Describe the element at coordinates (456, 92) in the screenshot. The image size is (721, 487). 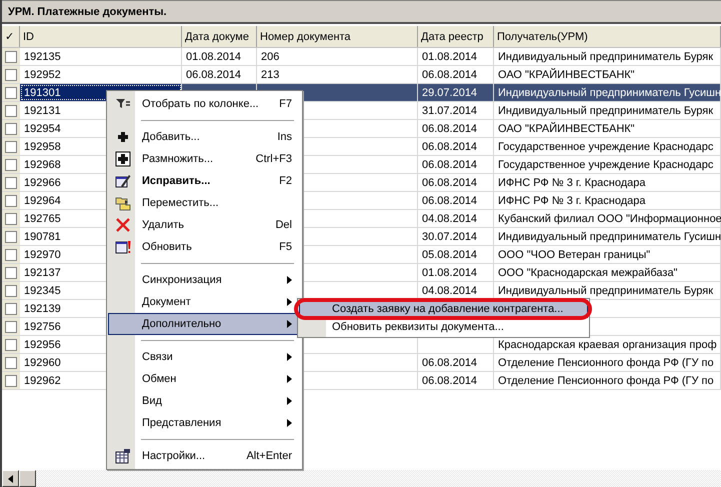
I see `table-cell: 29.07.2014` at that location.